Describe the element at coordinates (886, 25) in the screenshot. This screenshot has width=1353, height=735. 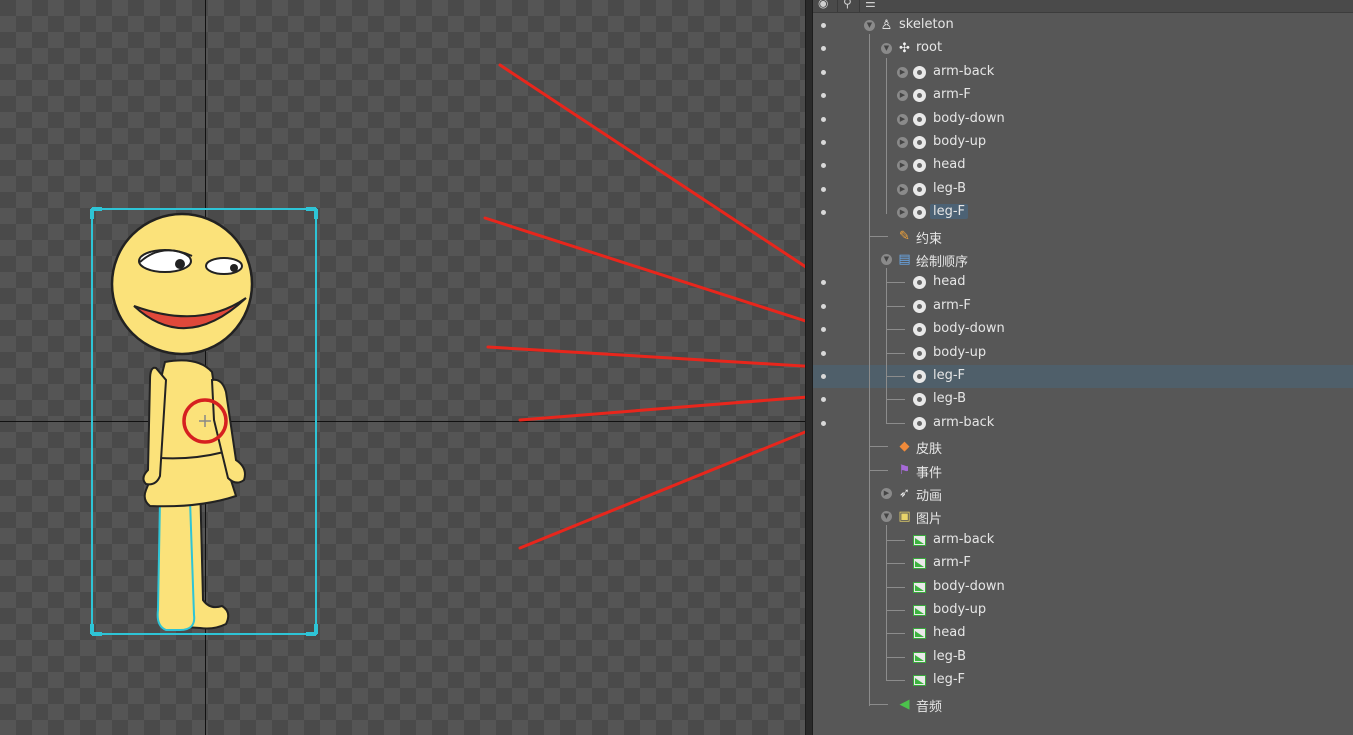
I see `skeleton-icon: ♙` at that location.